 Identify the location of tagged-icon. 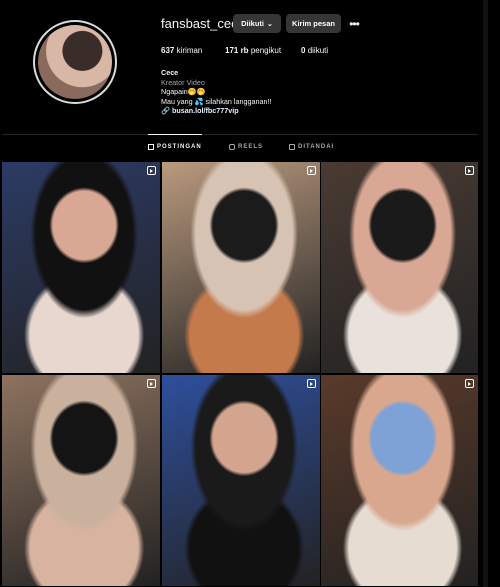
(292, 147).